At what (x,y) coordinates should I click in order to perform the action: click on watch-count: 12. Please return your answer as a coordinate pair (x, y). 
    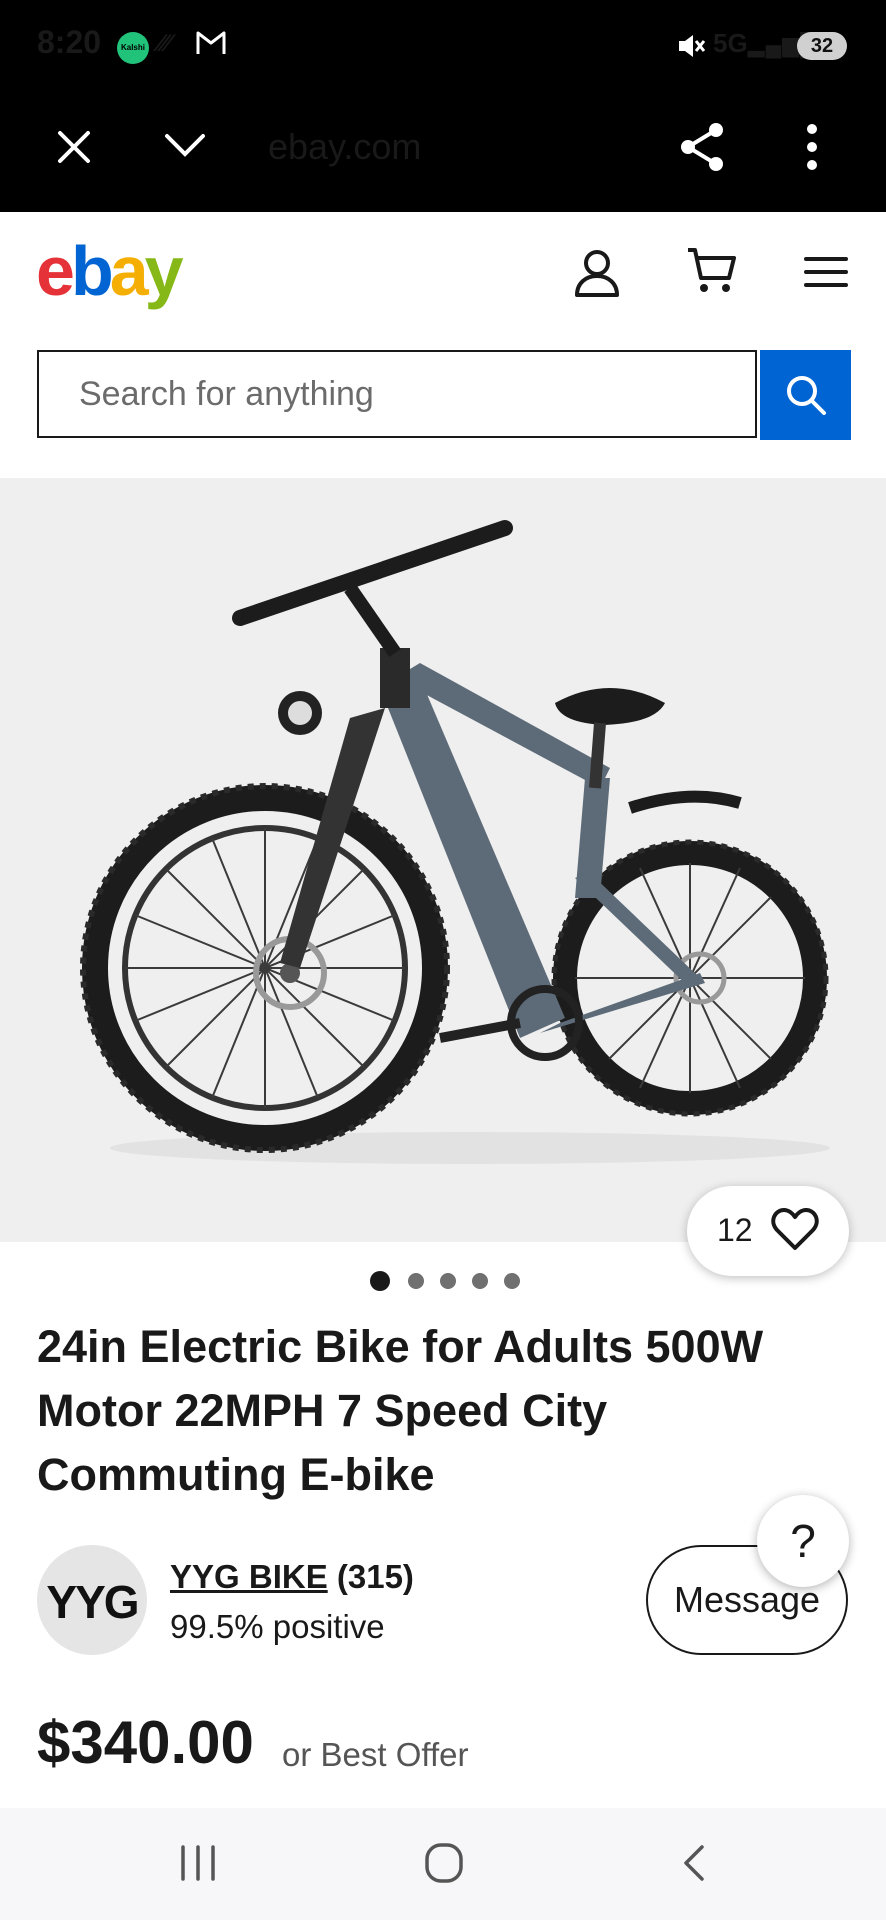
    Looking at the image, I should click on (735, 1230).